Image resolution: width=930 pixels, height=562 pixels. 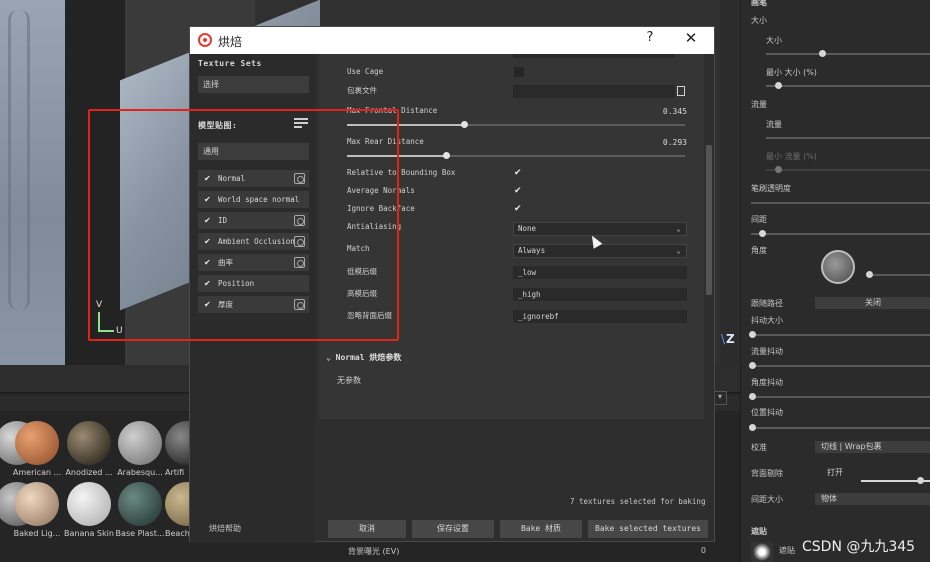 What do you see at coordinates (600, 251) in the screenshot?
I see `match-select: Always ⌄` at bounding box center [600, 251].